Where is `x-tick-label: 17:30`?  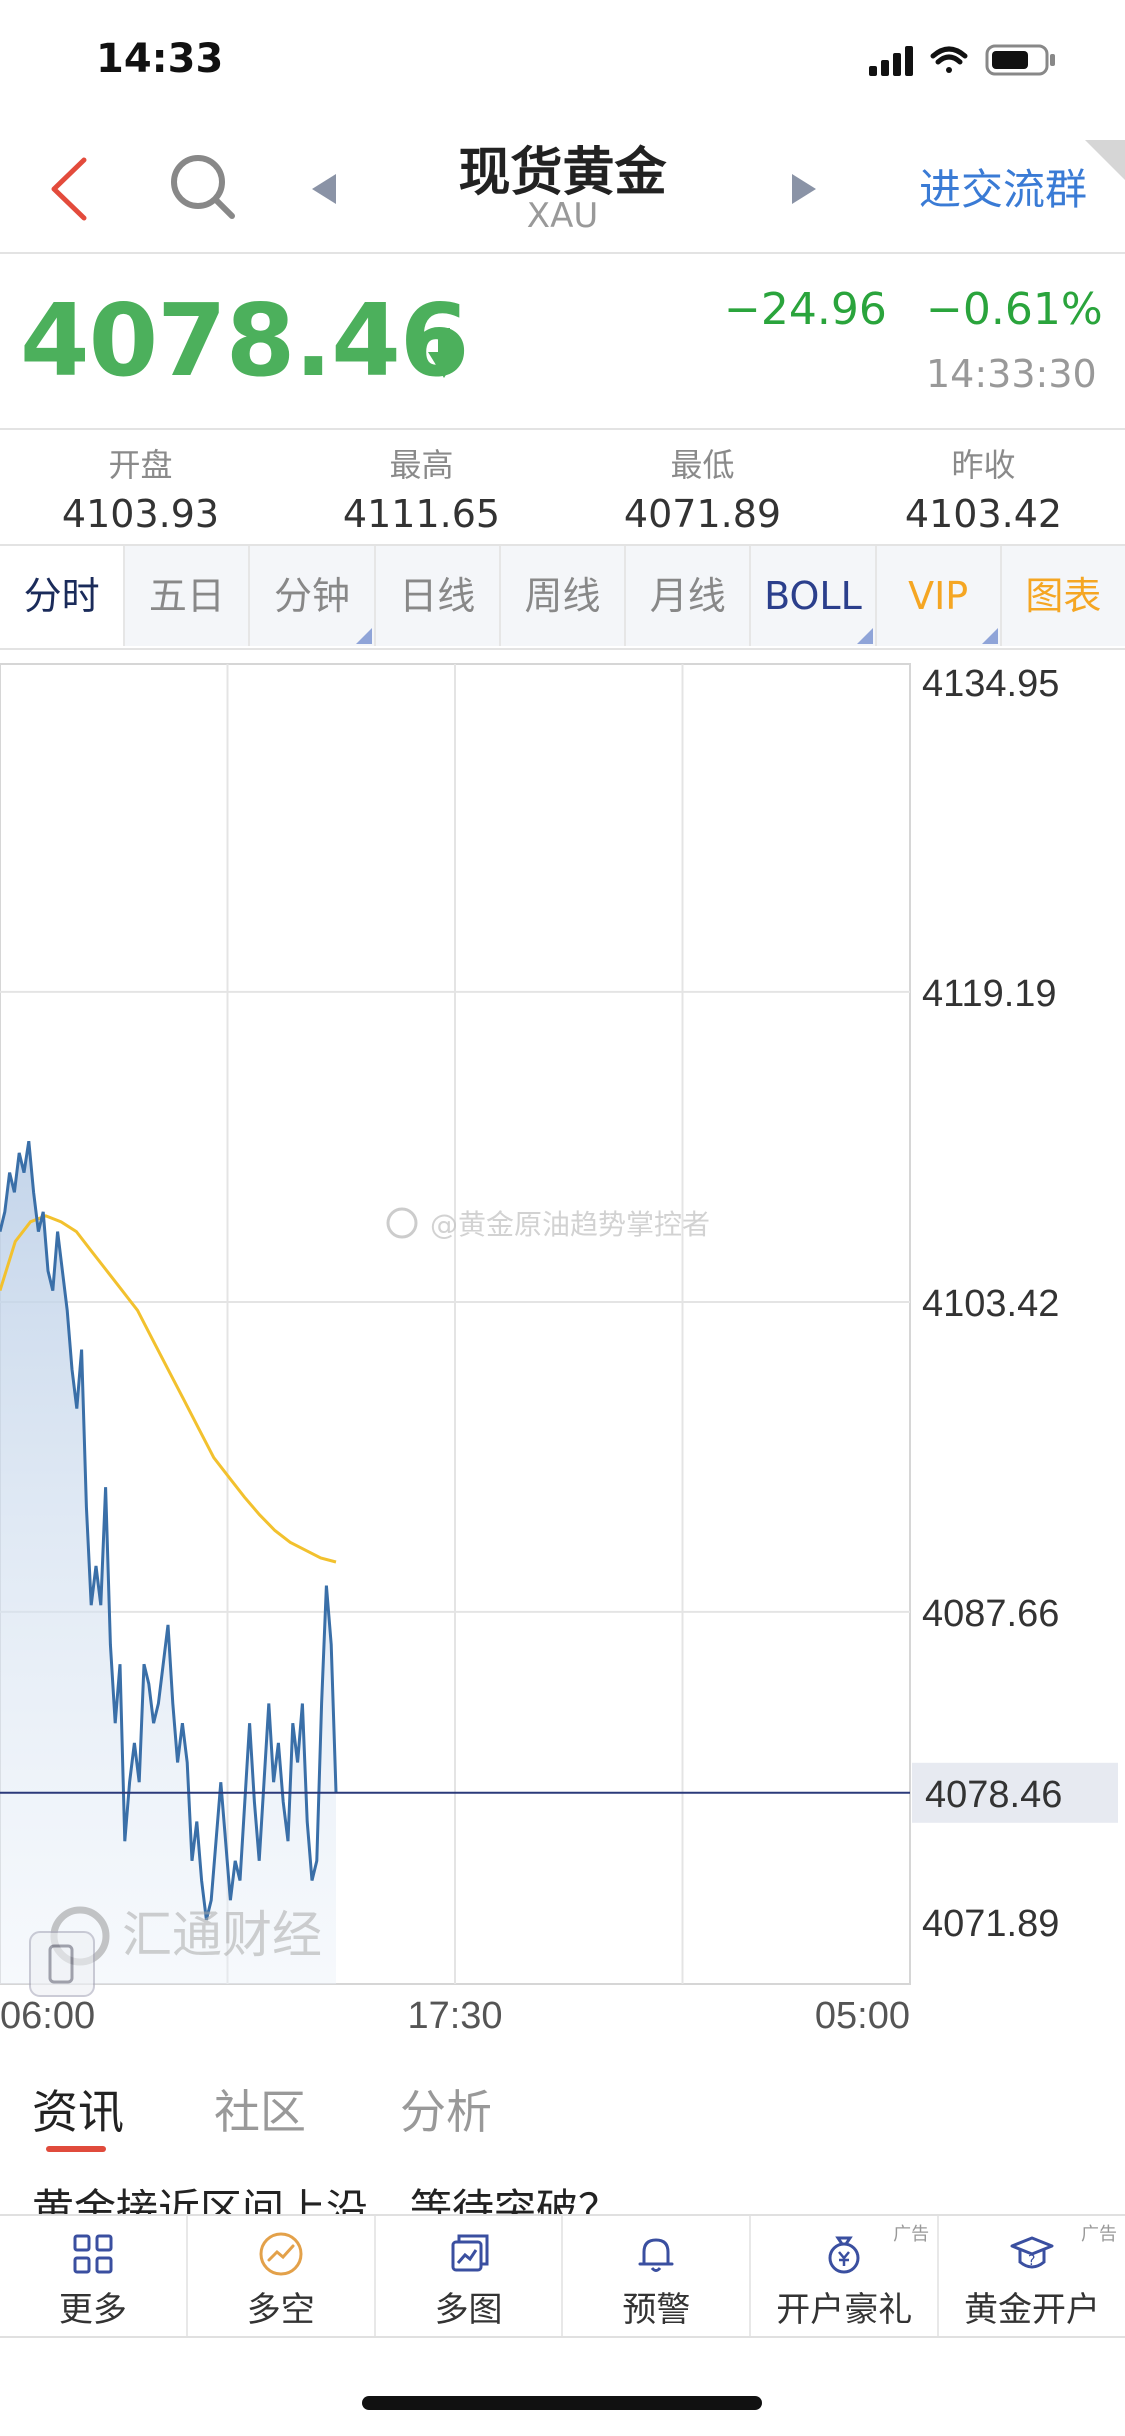 x-tick-label: 17:30 is located at coordinates (454, 2013).